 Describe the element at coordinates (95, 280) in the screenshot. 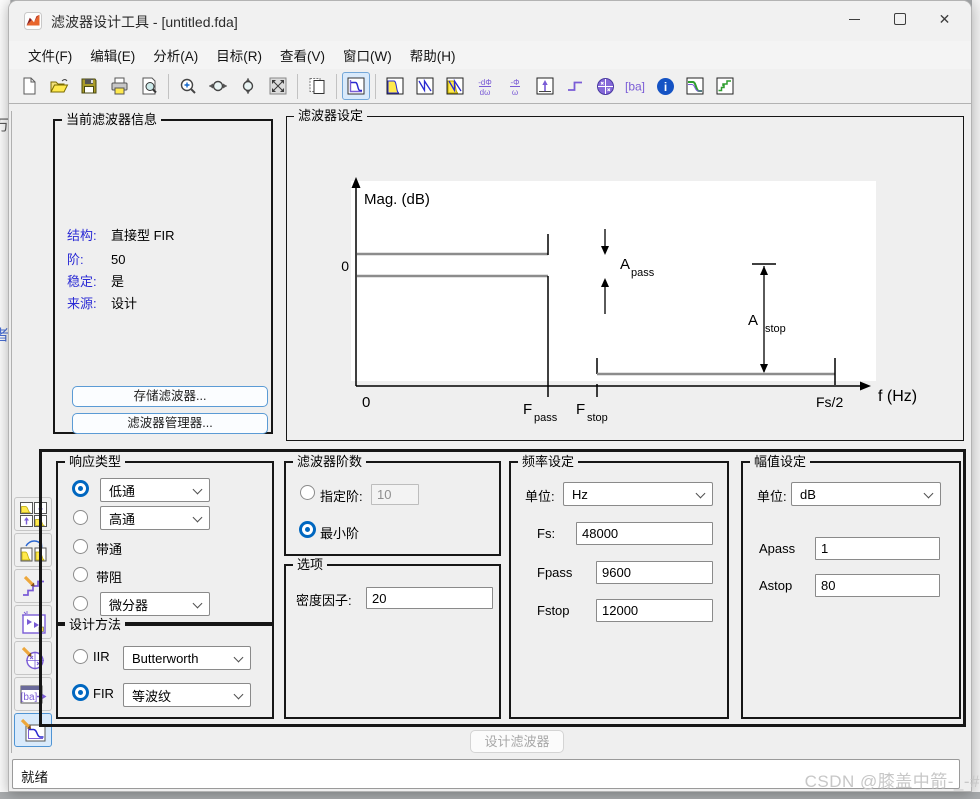

I see `filter-stable-row: 稳定: 是` at that location.